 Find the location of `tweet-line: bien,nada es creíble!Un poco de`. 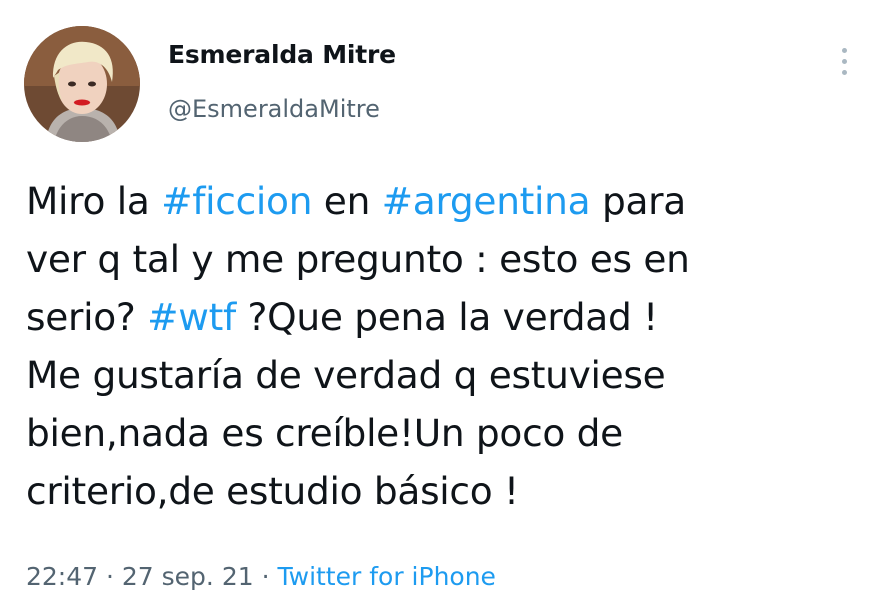

tweet-line: bien,nada es creíble!Un poco de is located at coordinates (441, 433).